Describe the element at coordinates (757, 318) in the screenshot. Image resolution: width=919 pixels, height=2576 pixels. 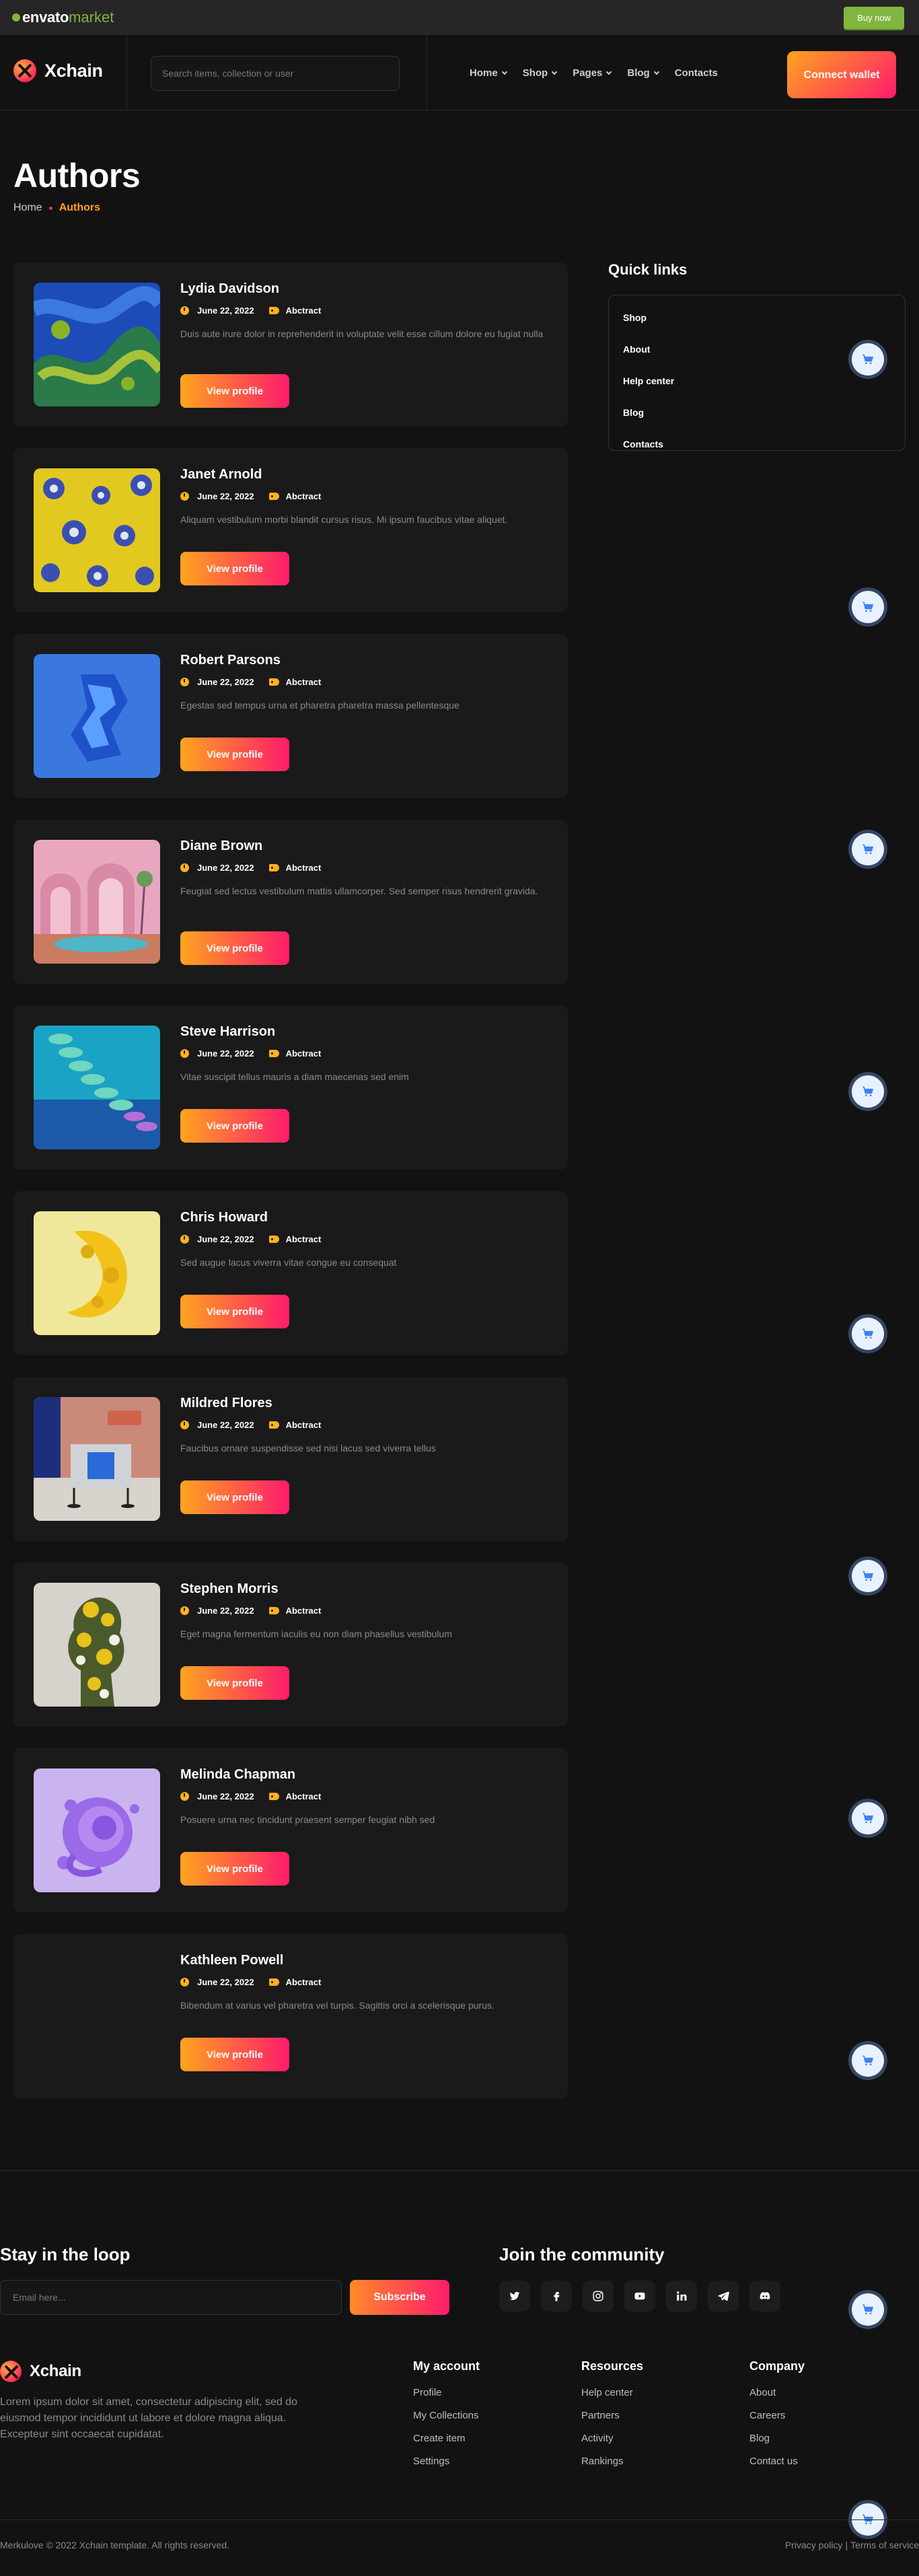
I see `quick-link-shop: Shop` at that location.